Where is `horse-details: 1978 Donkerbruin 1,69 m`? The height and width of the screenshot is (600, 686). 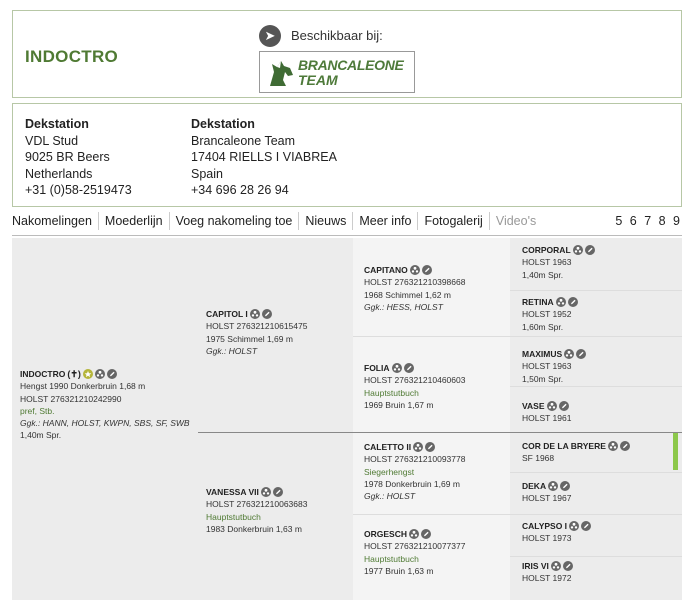
horse-details: 1978 Donkerbruin 1,69 m is located at coordinates (412, 483).